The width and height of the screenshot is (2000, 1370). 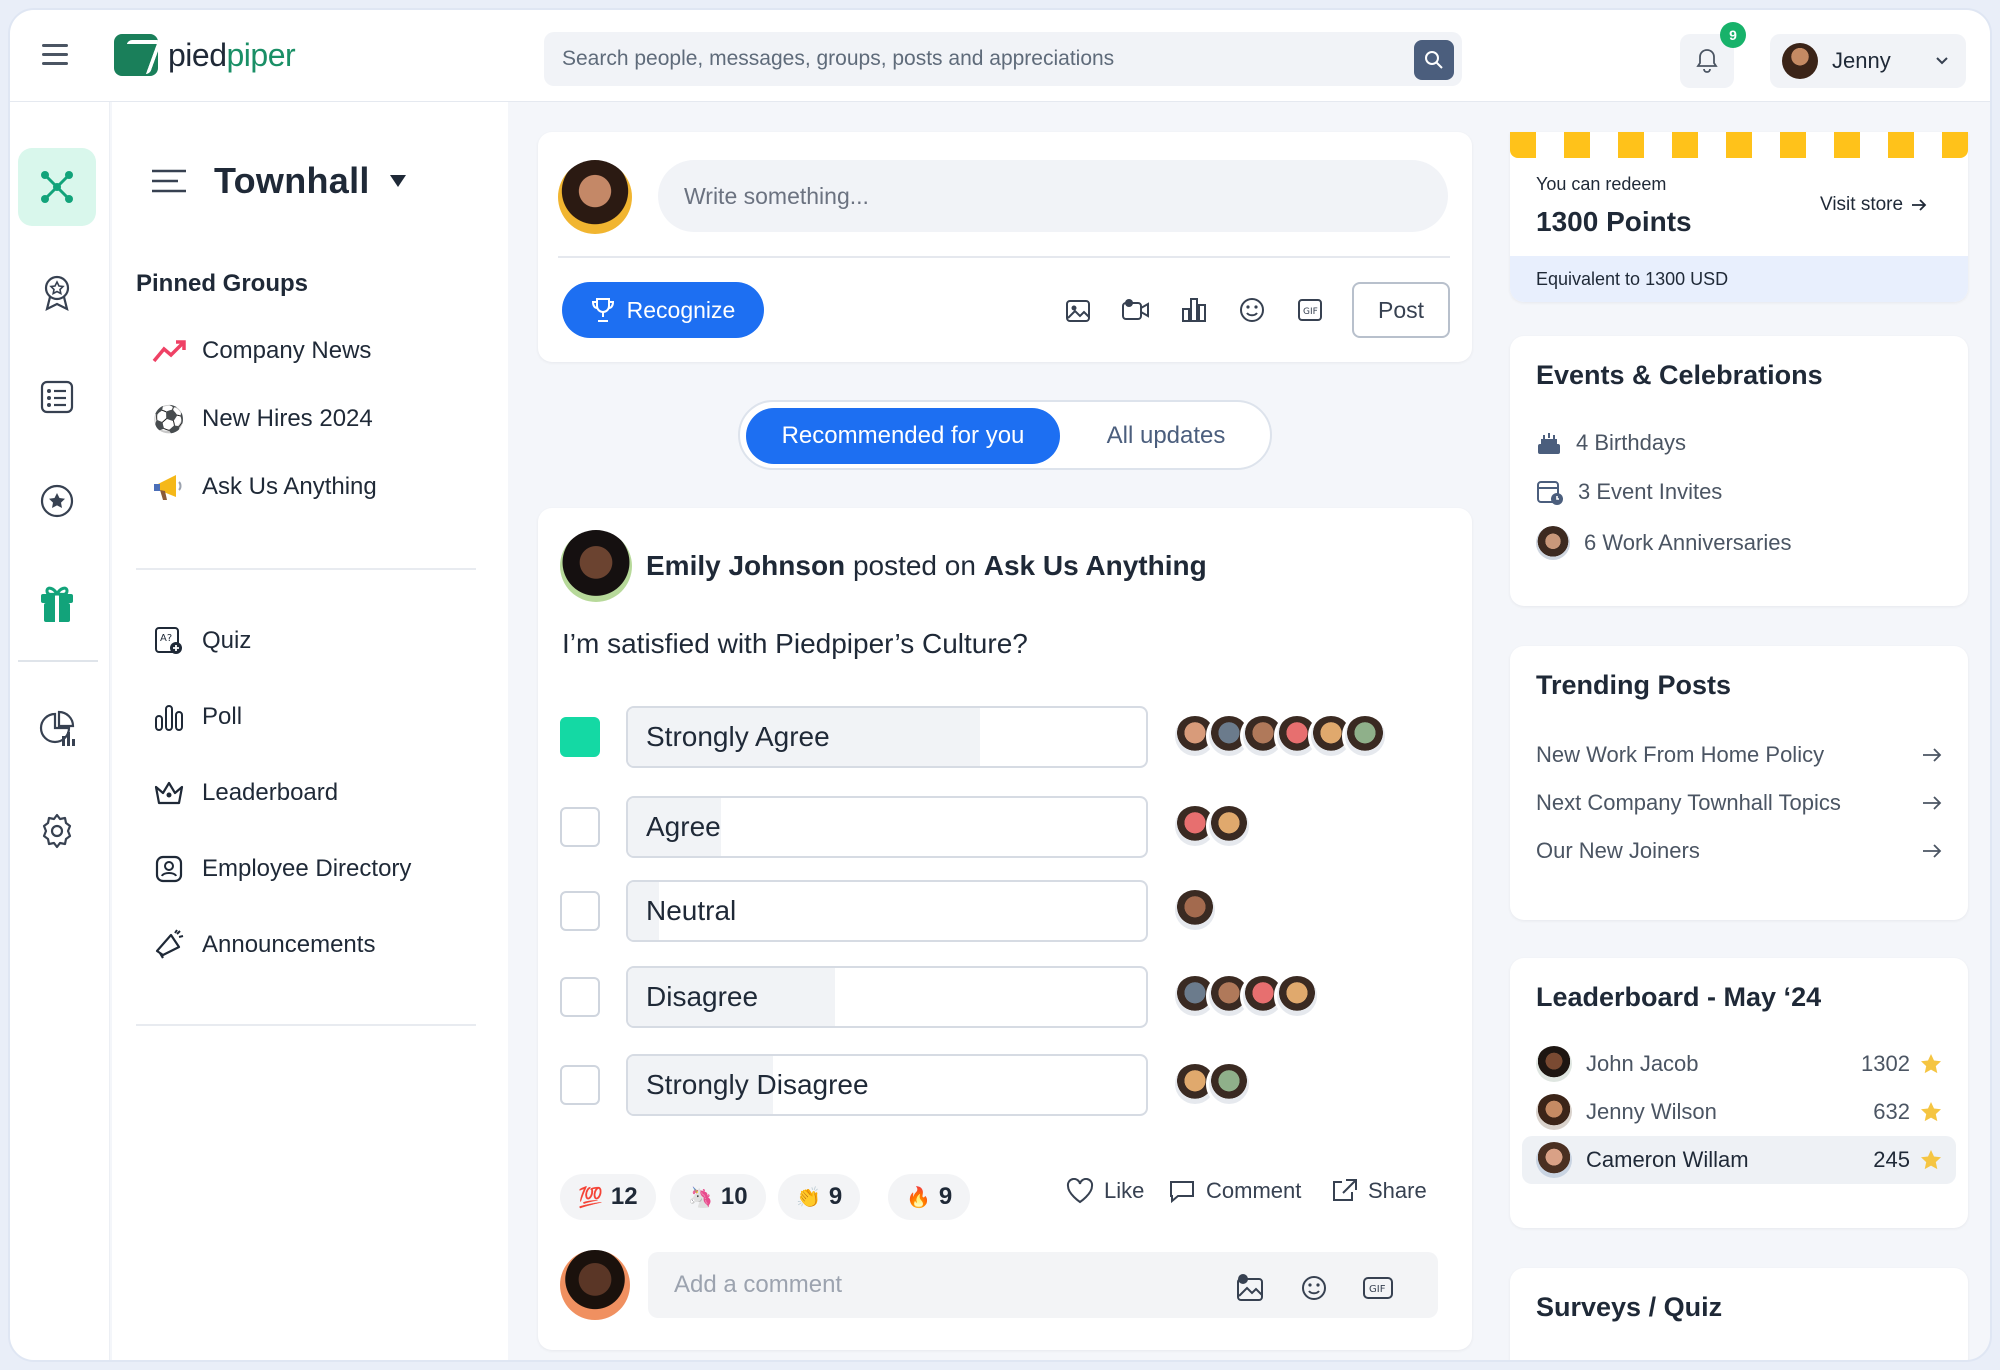 I want to click on caret-down-icon, so click(x=397, y=181).